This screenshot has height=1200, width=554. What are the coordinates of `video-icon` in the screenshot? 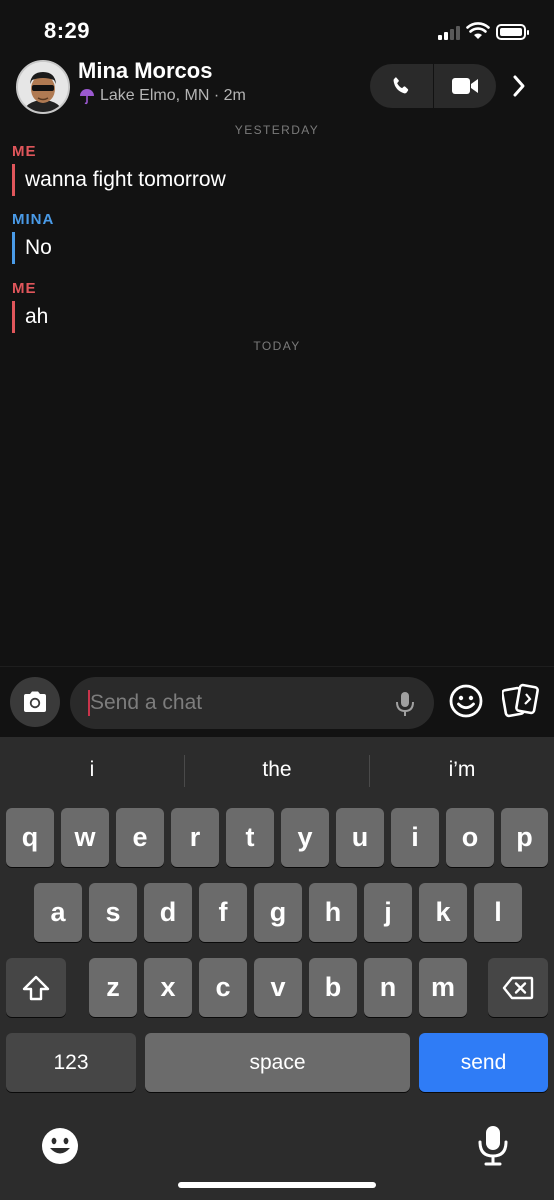 It's located at (464, 86).